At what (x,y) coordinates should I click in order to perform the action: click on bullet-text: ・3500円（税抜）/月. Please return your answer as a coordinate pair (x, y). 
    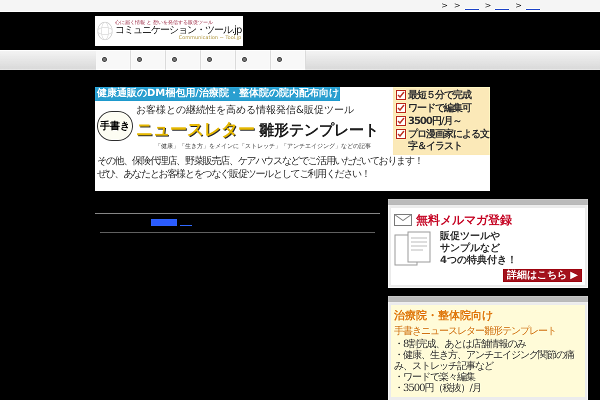
    Looking at the image, I should click on (438, 388).